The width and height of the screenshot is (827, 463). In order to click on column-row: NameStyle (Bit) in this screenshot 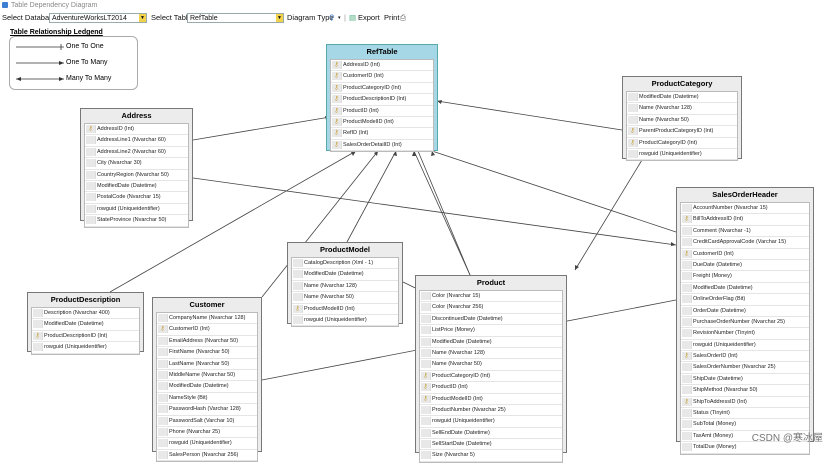, I will do `click(207, 399)`.